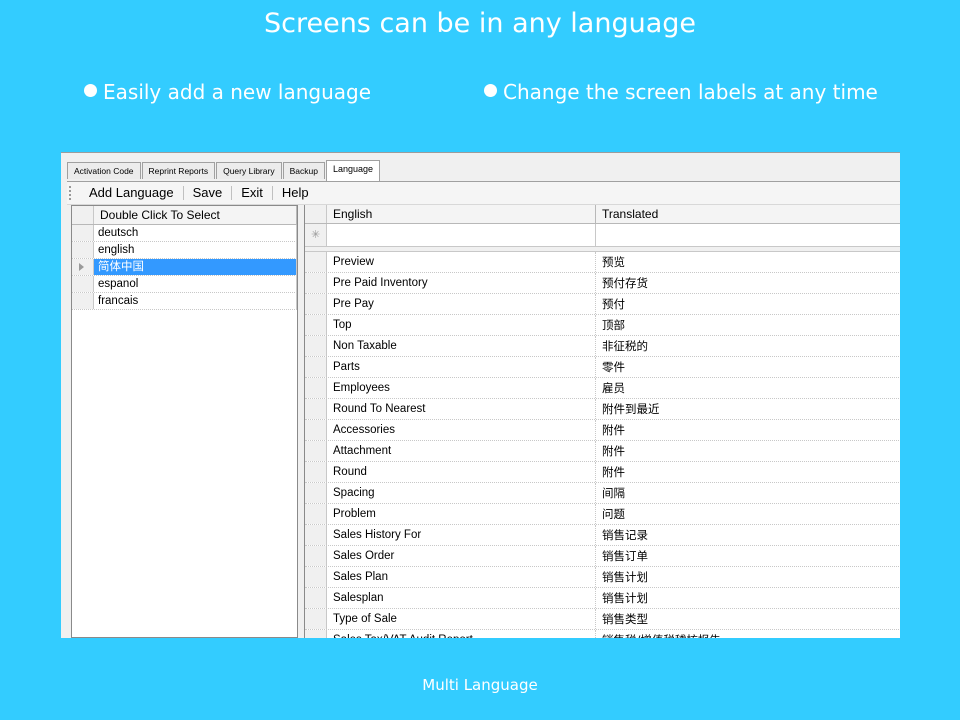 The image size is (960, 720). I want to click on translation-row: Accessories 附件, so click(602, 430).